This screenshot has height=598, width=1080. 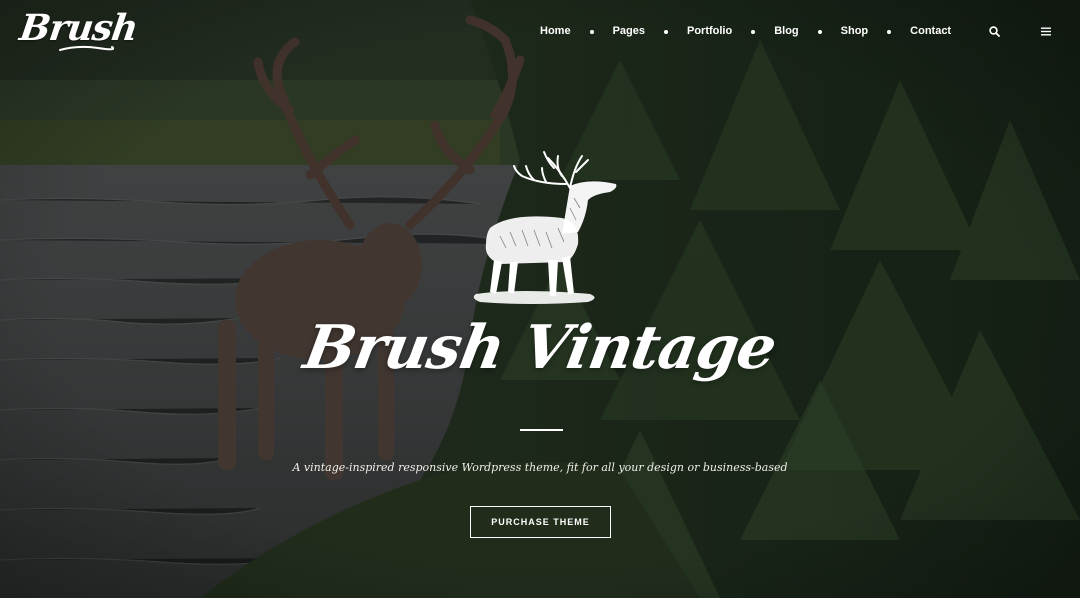 I want to click on hamburger-menu-icon, so click(x=1046, y=31).